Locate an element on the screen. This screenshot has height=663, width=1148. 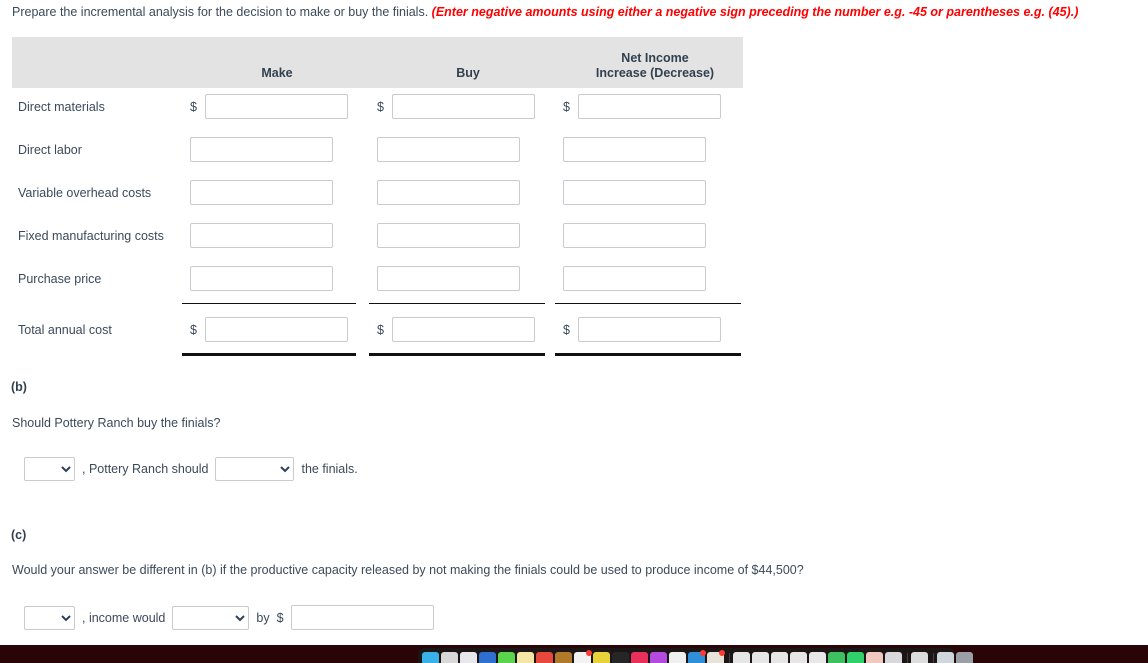
part-b-dropdown-yes-no is located at coordinates (49, 469).